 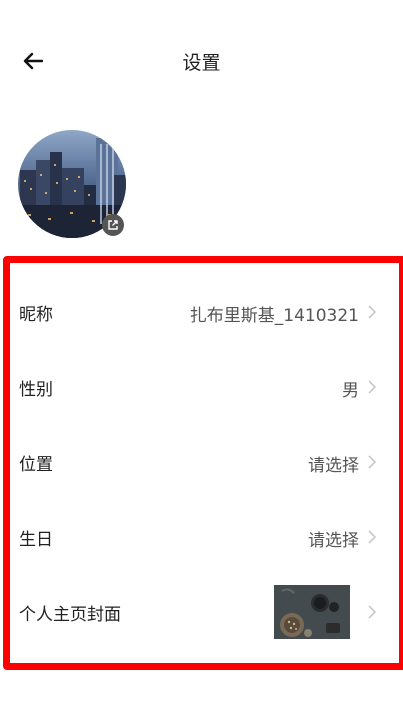 What do you see at coordinates (36, 390) in the screenshot?
I see `gender-label: 性别` at bounding box center [36, 390].